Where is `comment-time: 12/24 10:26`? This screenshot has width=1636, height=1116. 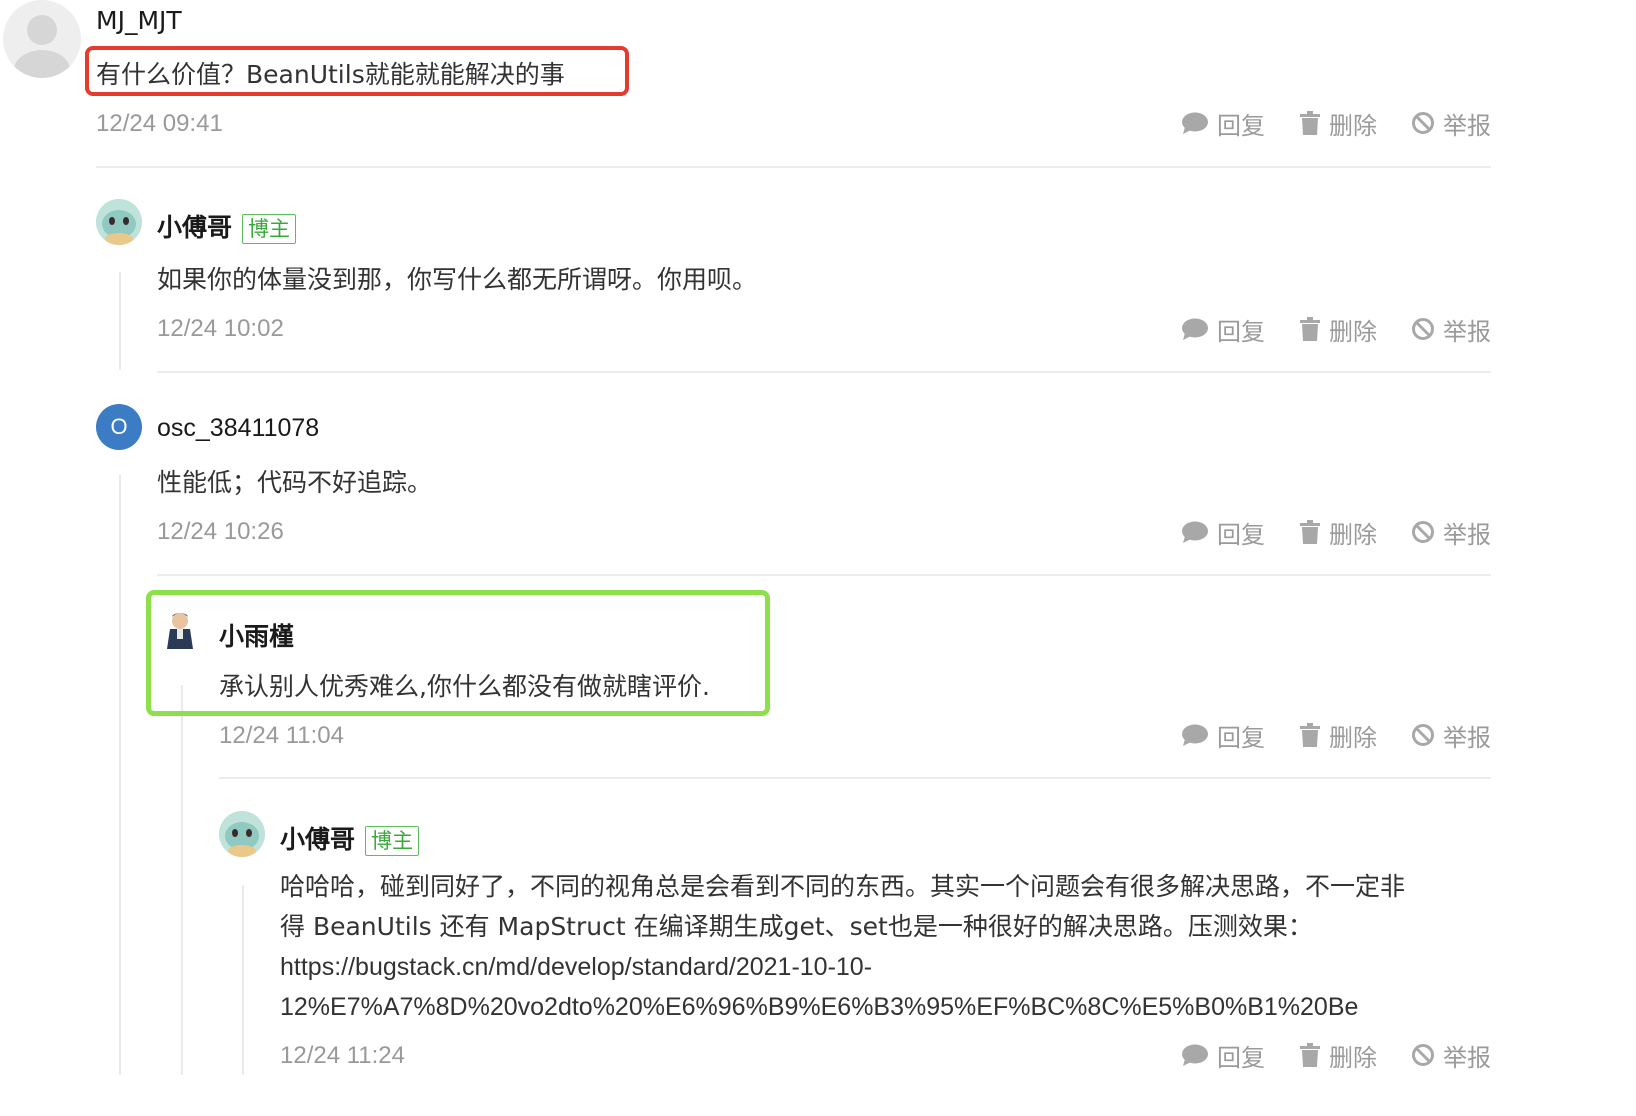
comment-time: 12/24 10:26 is located at coordinates (220, 531).